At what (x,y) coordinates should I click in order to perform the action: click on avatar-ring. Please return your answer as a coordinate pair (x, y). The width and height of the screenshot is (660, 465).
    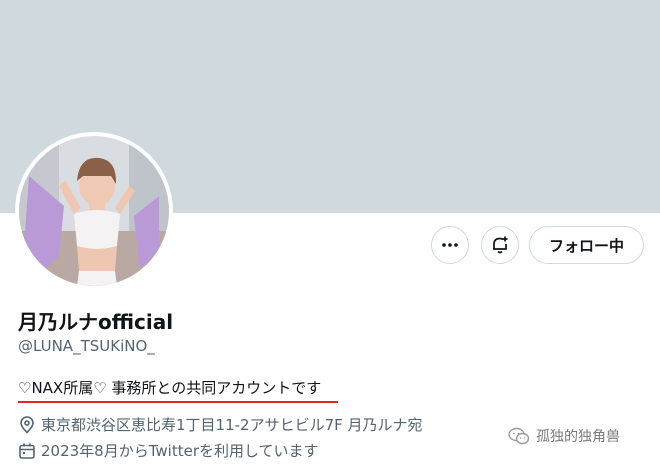
    Looking at the image, I should click on (94, 211).